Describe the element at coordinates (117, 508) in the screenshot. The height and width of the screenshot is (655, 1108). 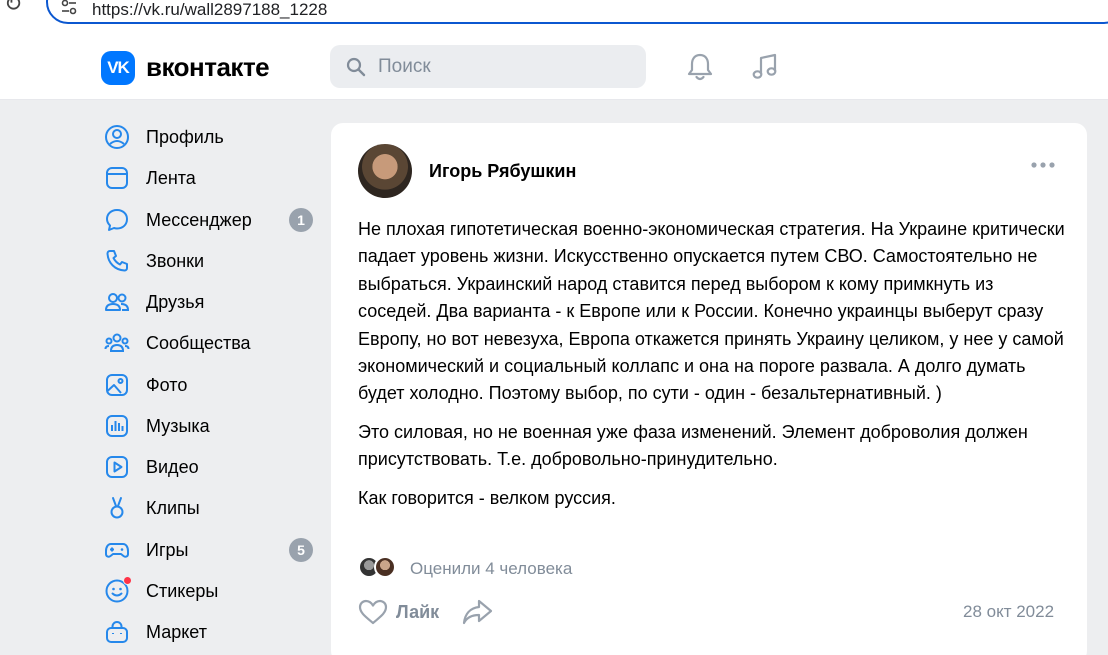
I see `clips-icon` at that location.